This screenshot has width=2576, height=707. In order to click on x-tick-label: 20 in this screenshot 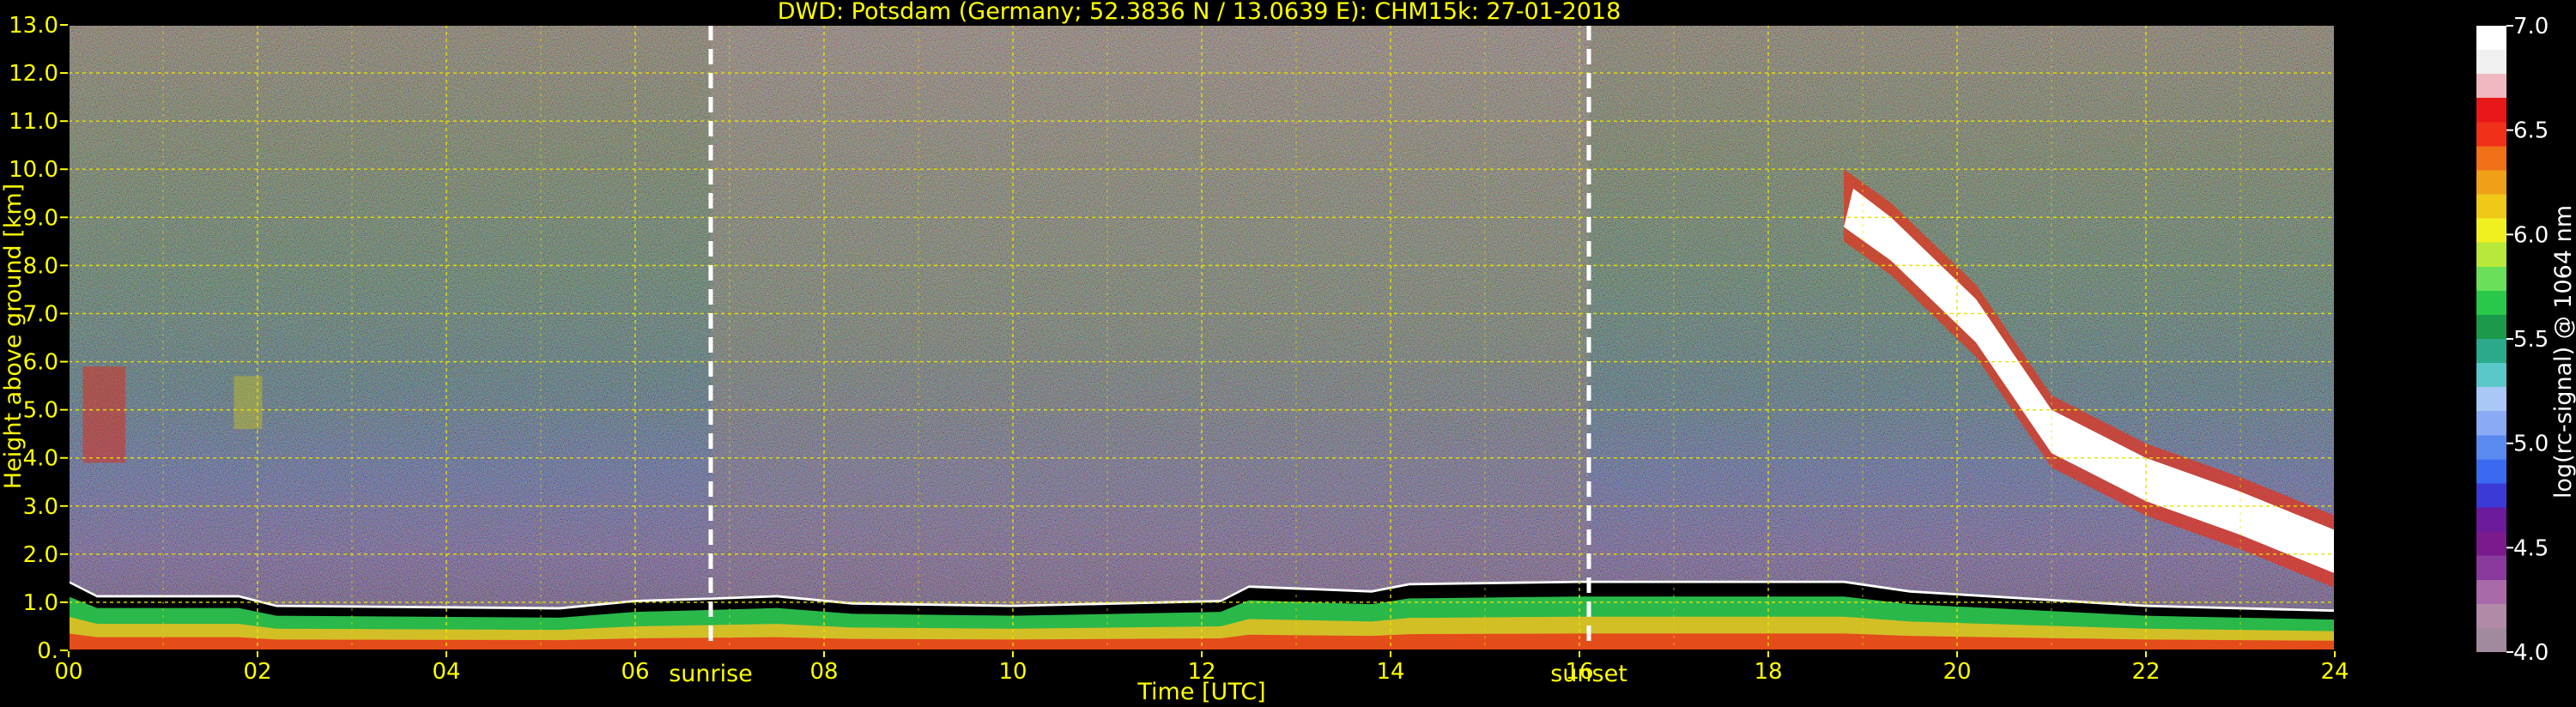, I will do `click(1957, 672)`.